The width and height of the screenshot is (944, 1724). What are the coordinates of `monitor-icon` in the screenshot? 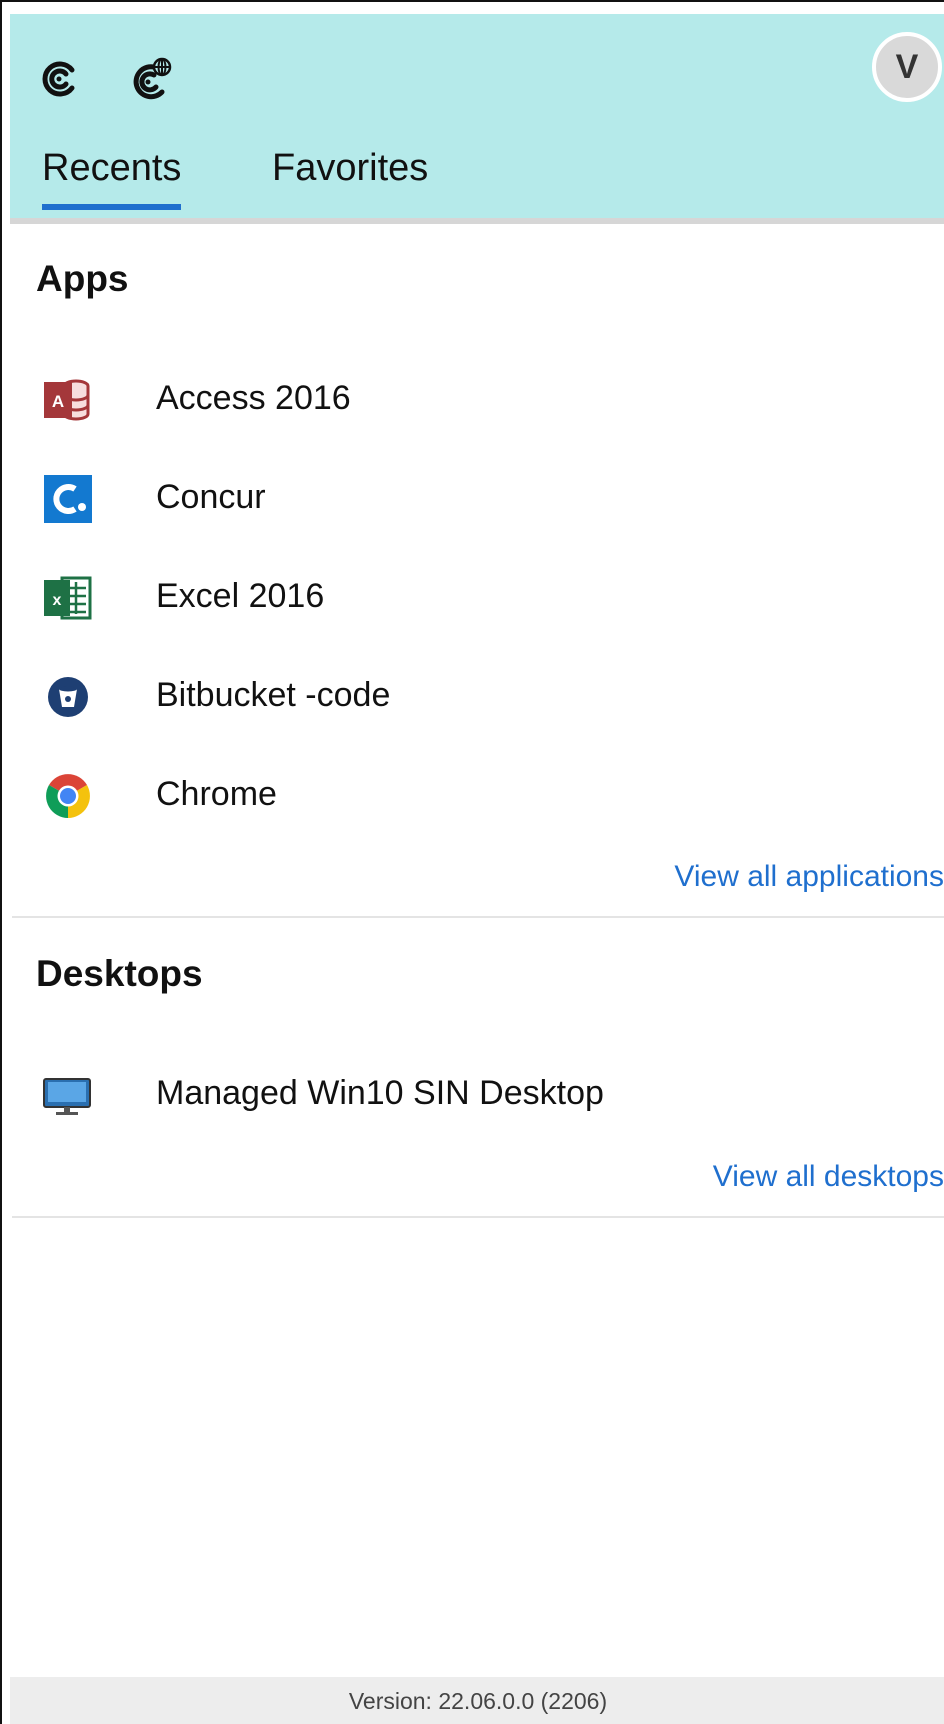 It's located at (68, 1095).